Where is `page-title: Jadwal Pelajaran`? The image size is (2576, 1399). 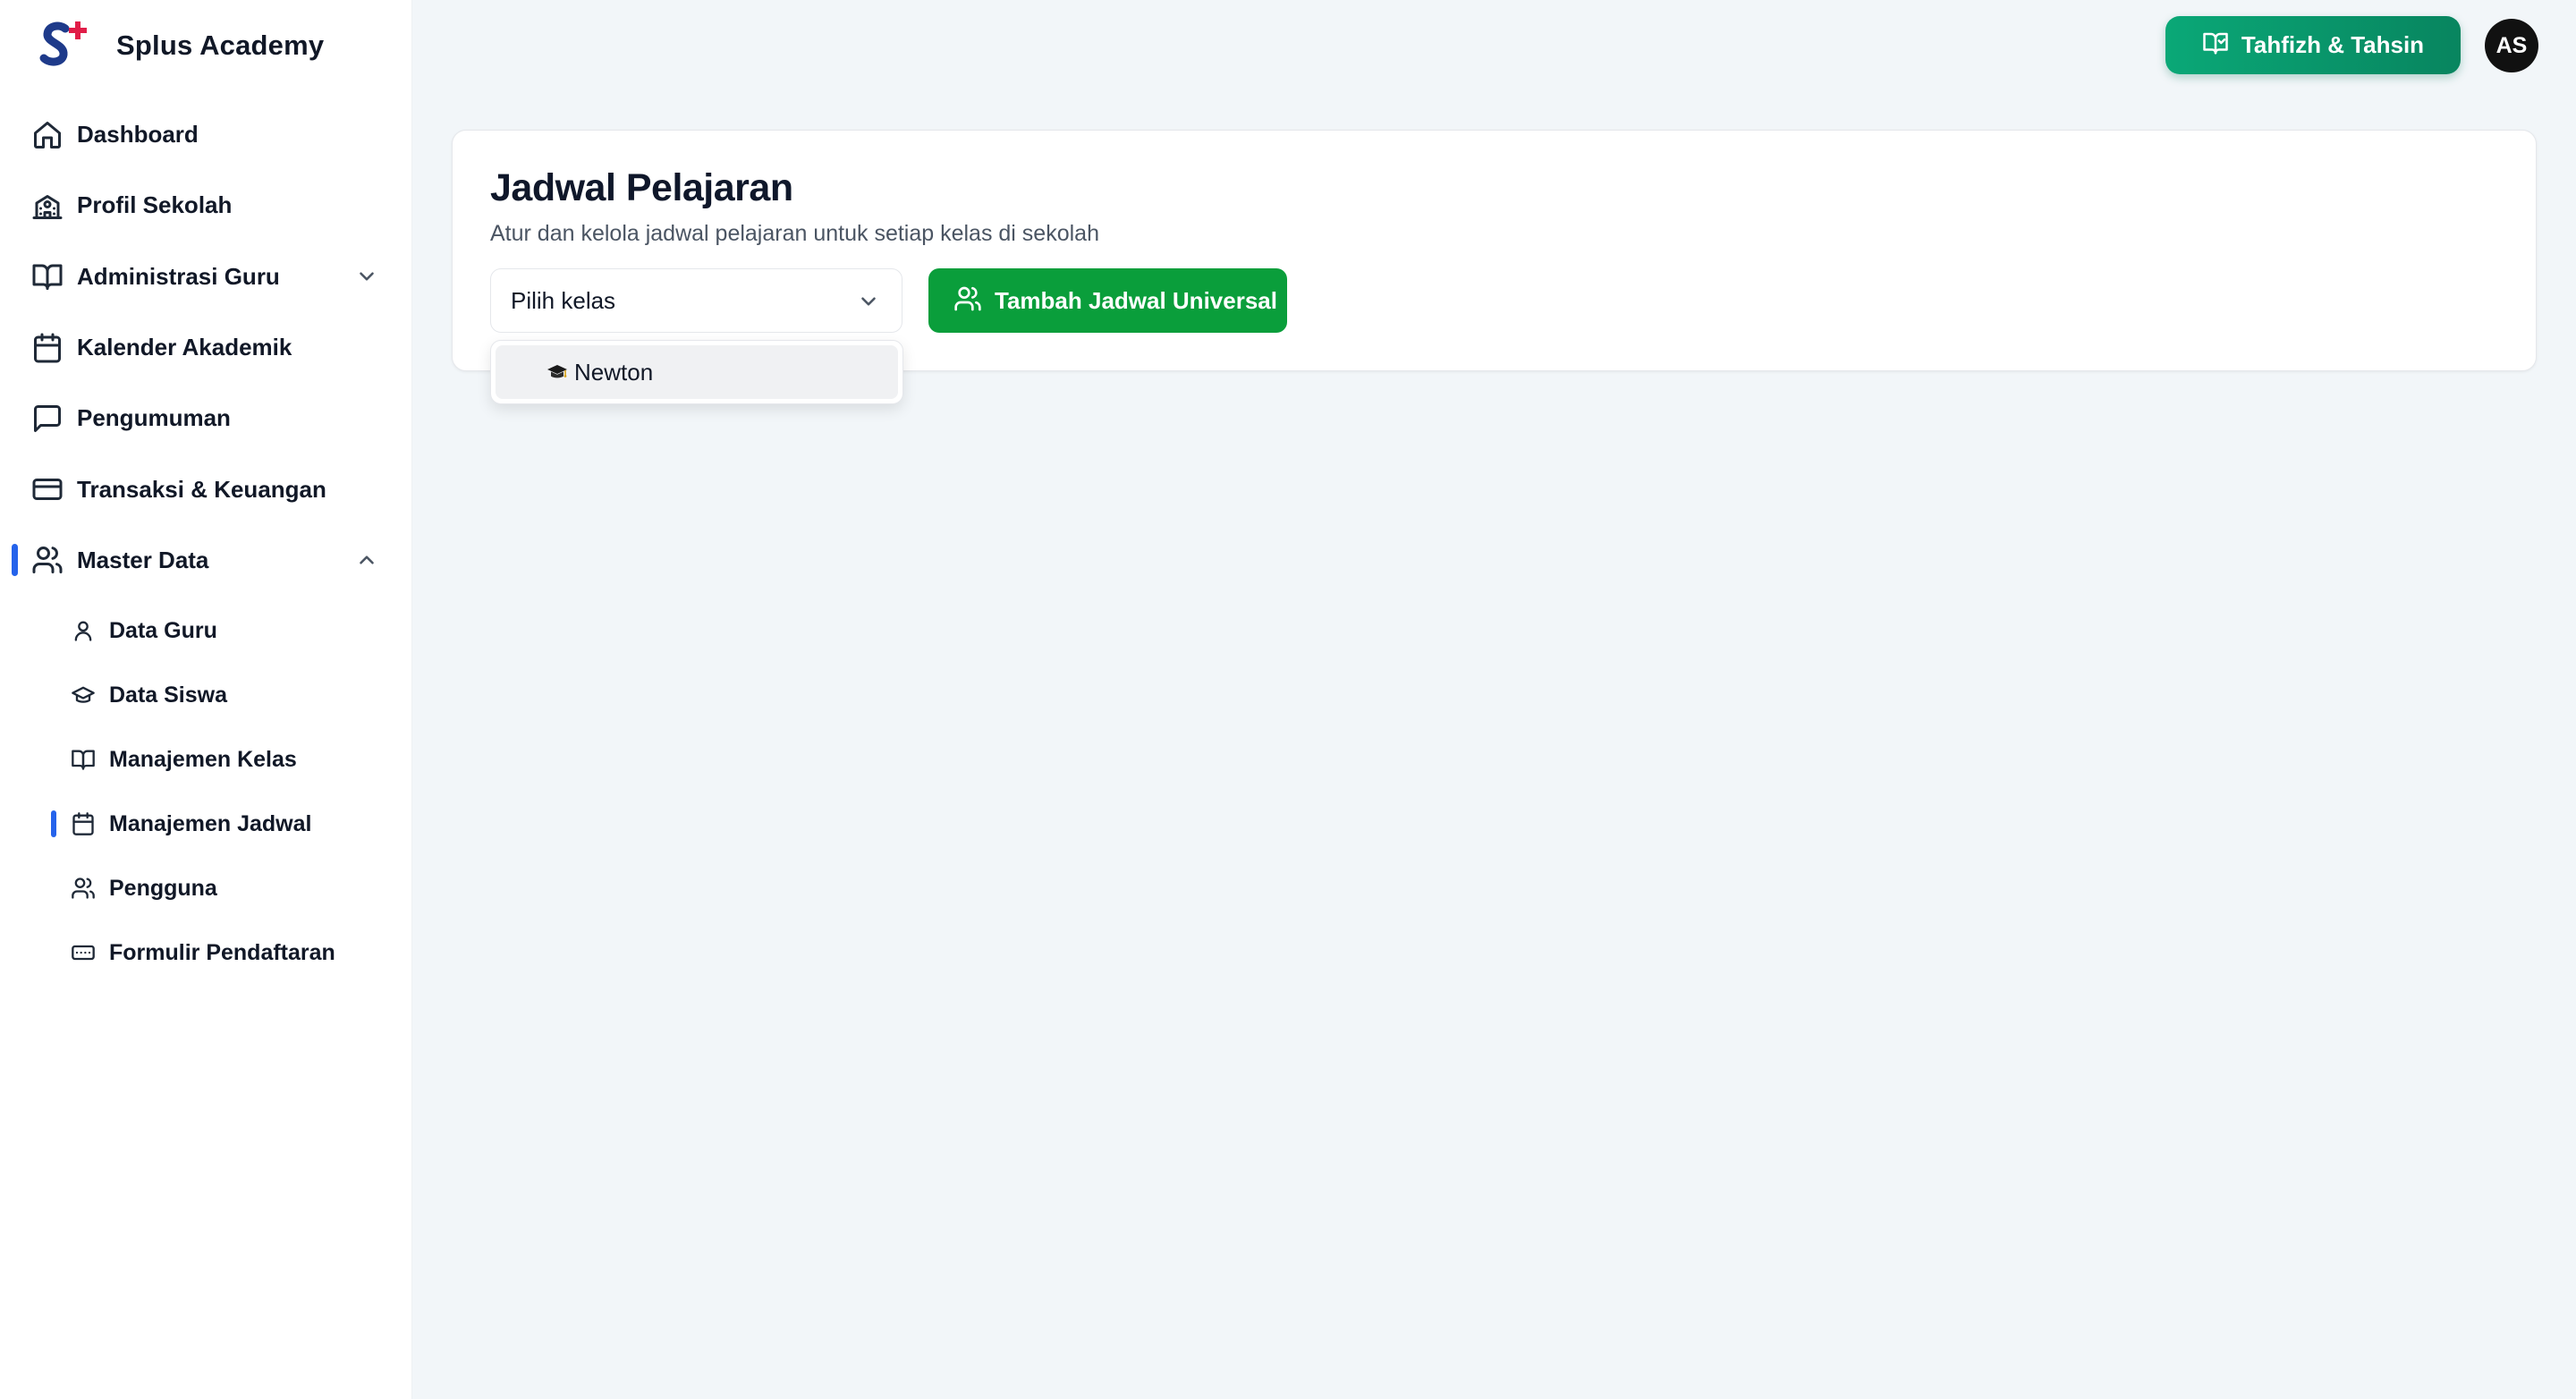 page-title: Jadwal Pelajaran is located at coordinates (641, 187).